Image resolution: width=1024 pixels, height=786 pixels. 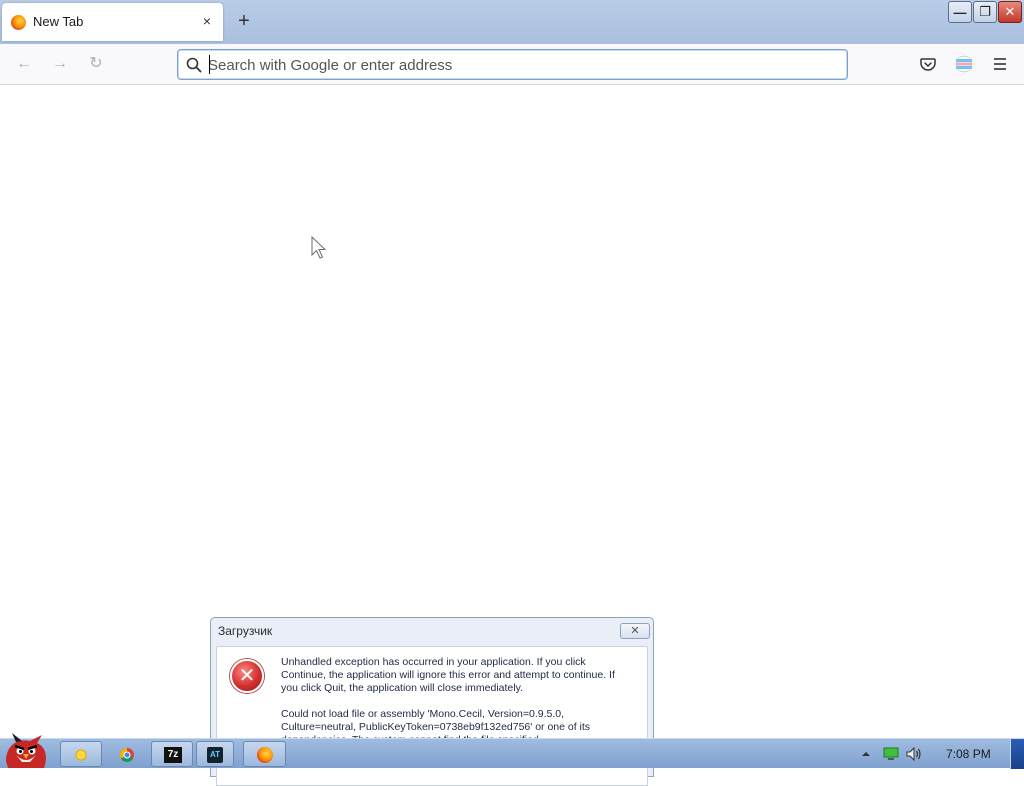 I want to click on angry-bird-start-icon, so click(x=26, y=748).